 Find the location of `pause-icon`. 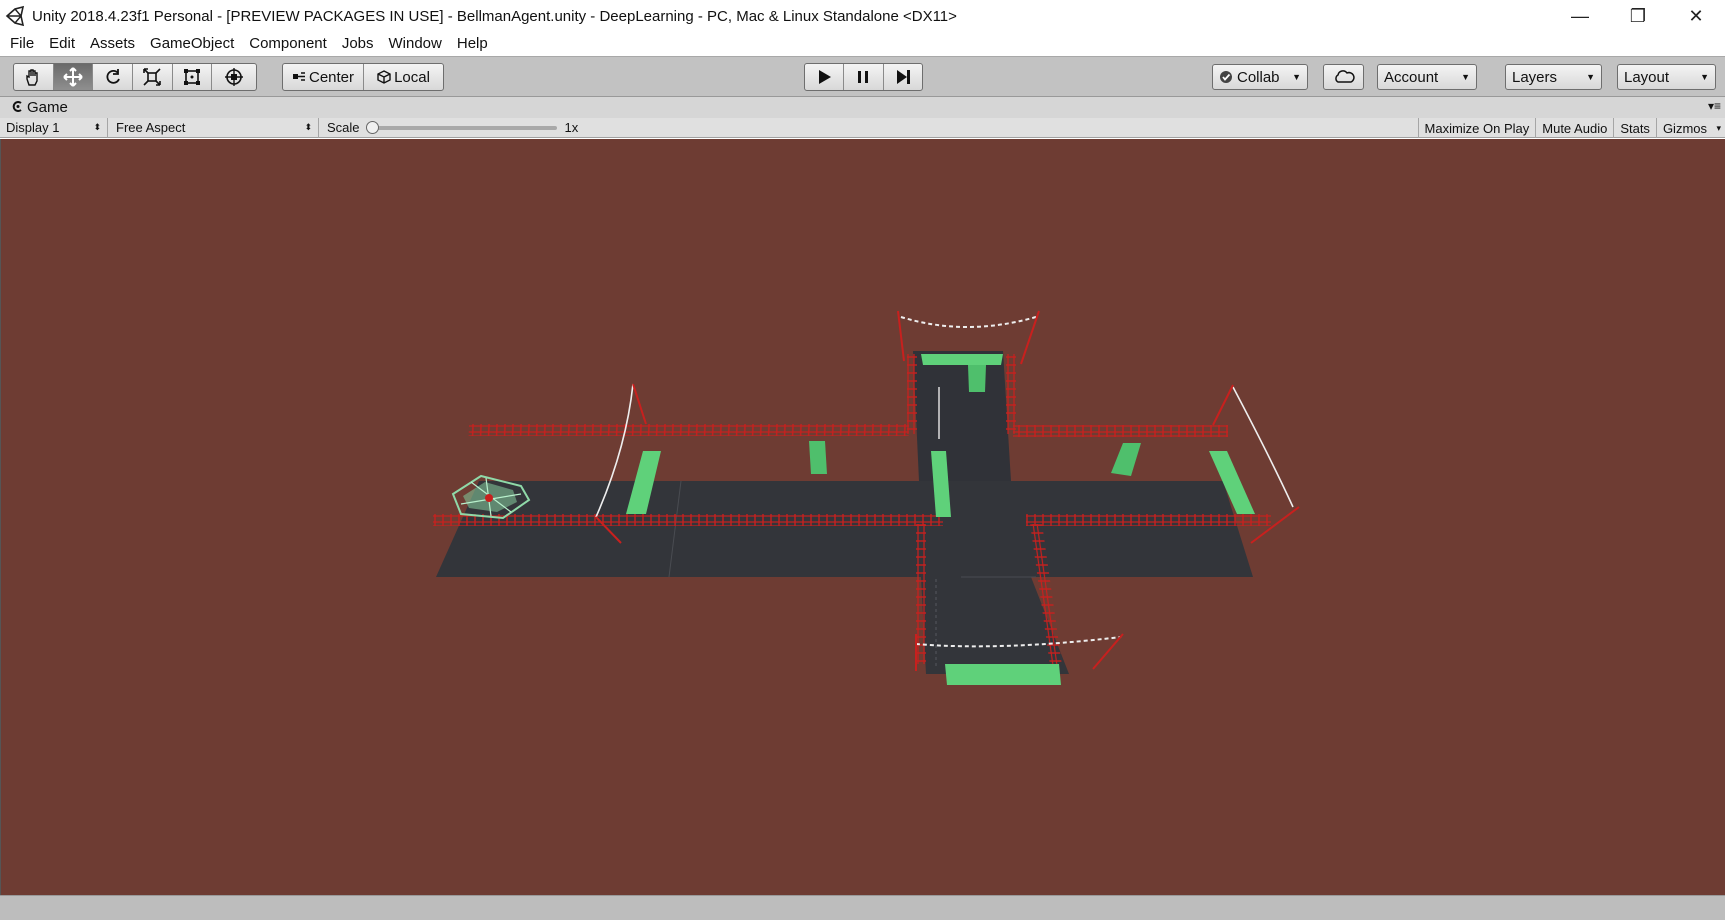

pause-icon is located at coordinates (863, 77).